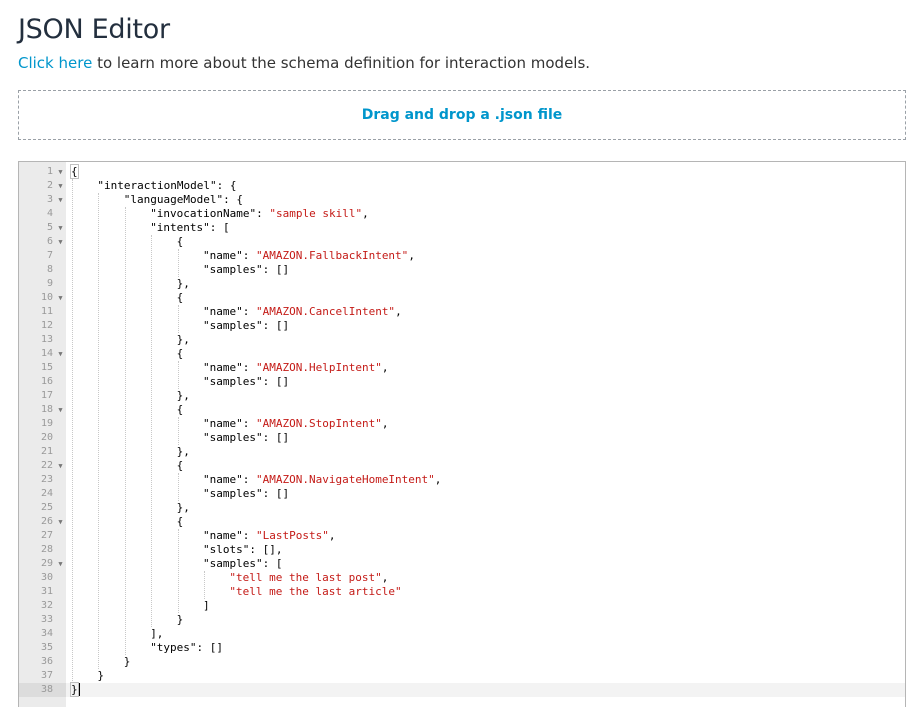  Describe the element at coordinates (46, 675) in the screenshot. I see `line-number: 37` at that location.